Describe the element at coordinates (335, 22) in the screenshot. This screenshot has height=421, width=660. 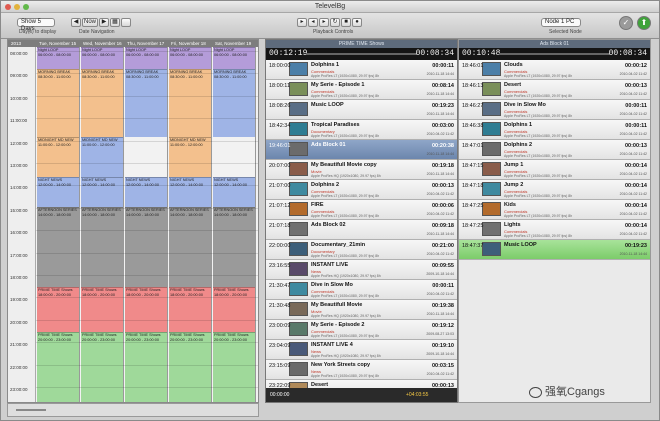
I see `loop-icon: ↻` at that location.